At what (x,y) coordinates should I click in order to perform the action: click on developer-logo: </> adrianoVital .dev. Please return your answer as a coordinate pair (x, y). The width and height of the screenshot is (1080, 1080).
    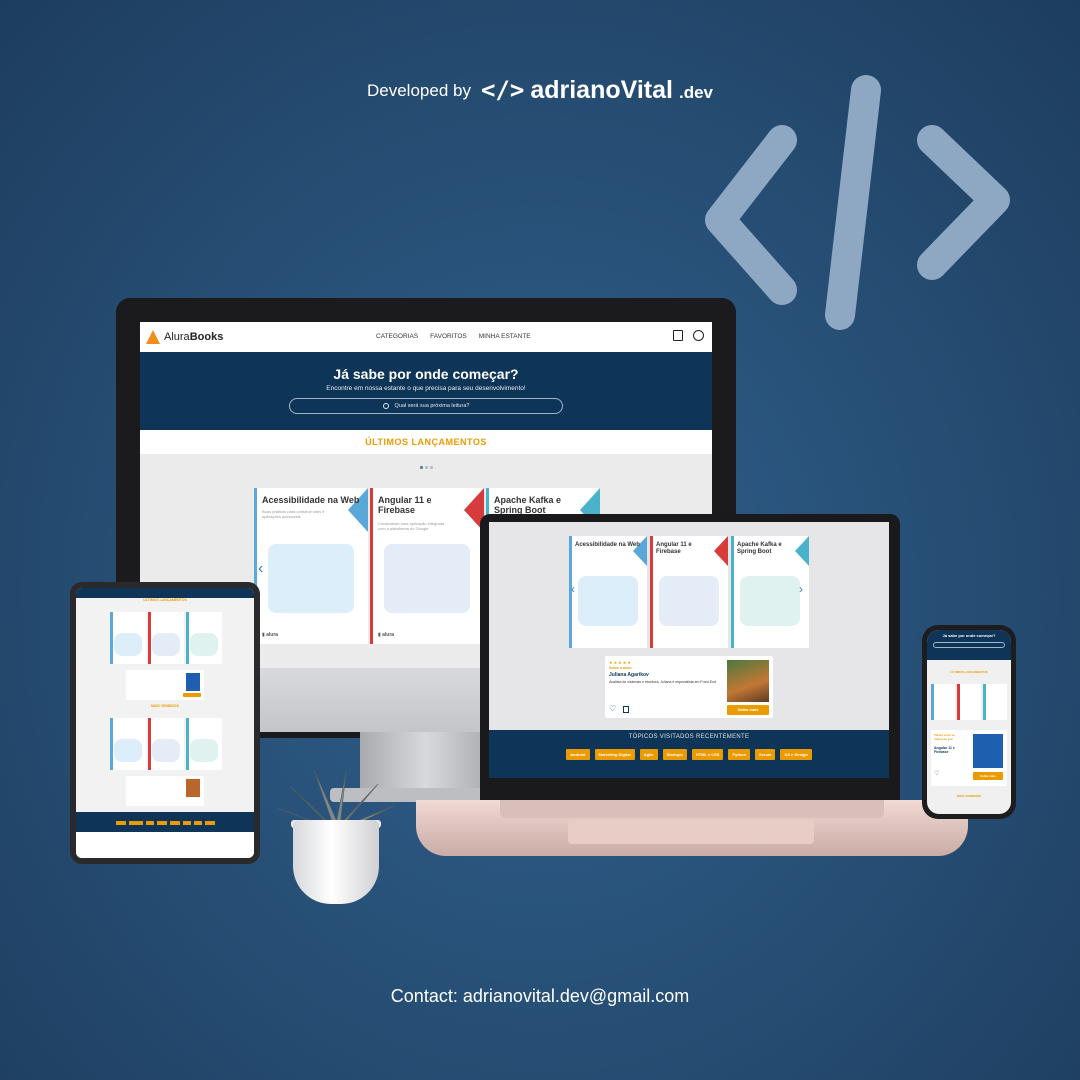
    Looking at the image, I should click on (597, 90).